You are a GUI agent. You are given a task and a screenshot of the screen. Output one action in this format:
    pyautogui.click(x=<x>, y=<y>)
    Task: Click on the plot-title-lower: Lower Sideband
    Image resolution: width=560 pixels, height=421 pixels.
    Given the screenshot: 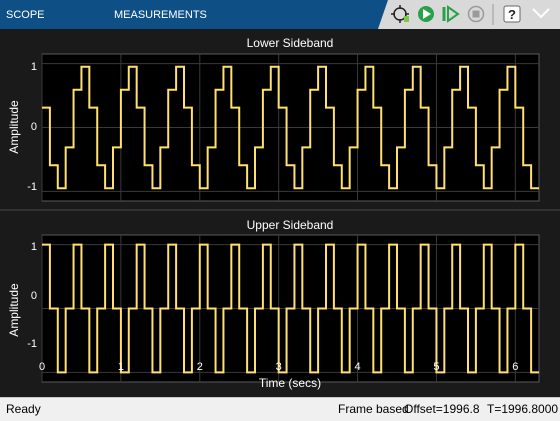 What is the action you would take?
    pyautogui.click(x=290, y=43)
    